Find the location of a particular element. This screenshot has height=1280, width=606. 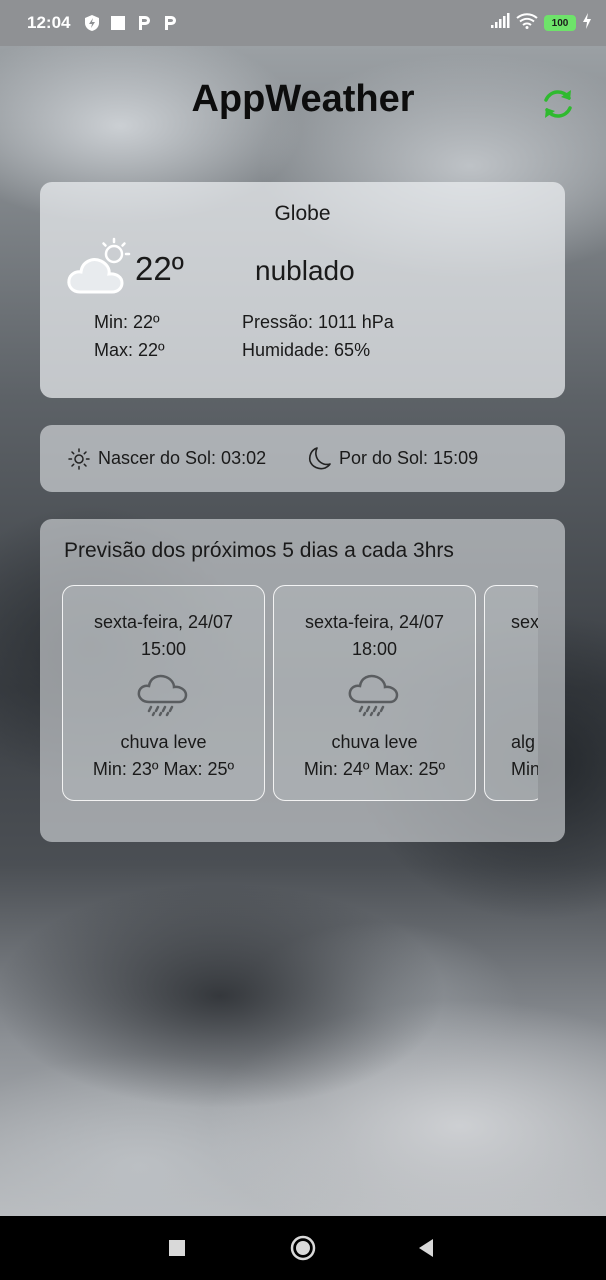

city-name: Globe is located at coordinates (302, 213).